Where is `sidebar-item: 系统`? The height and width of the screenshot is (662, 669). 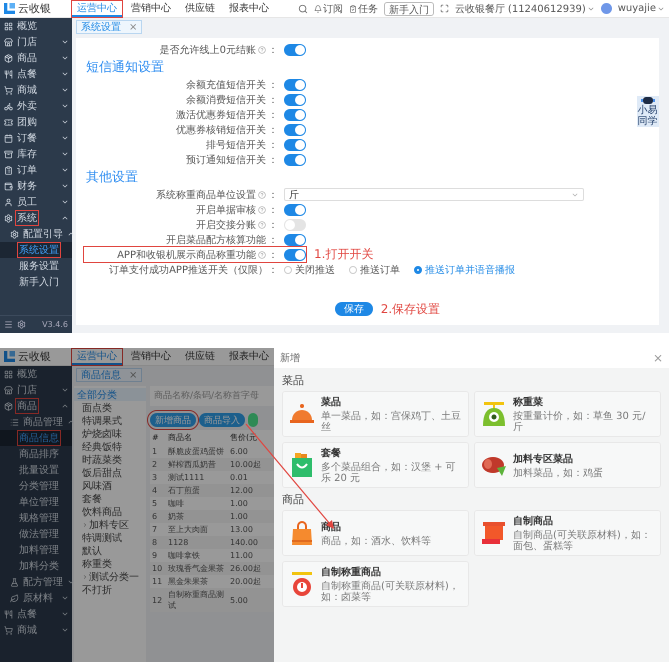
sidebar-item: 系统 is located at coordinates (36, 218).